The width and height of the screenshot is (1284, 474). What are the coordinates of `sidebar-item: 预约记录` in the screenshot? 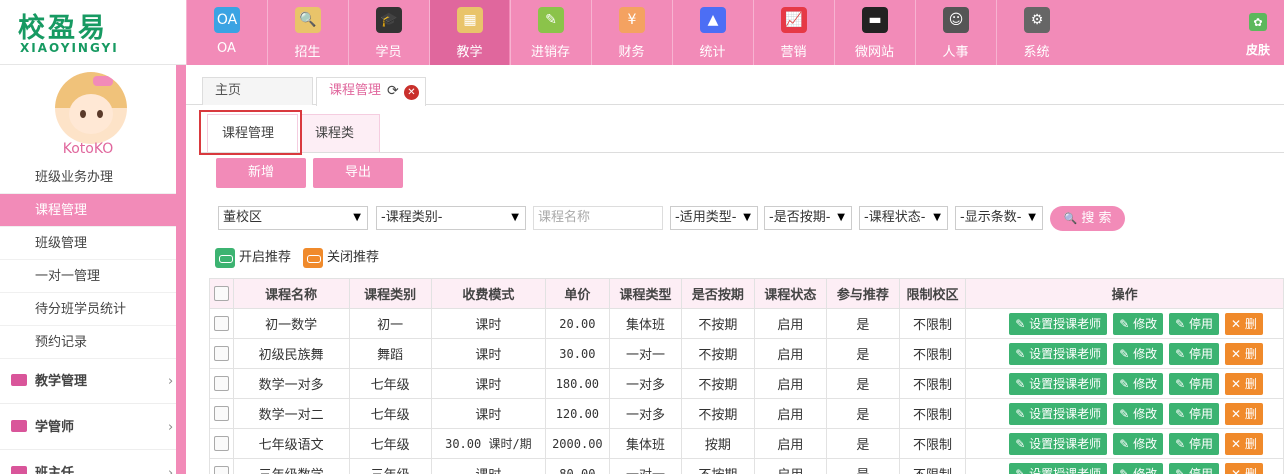 It's located at (88, 342).